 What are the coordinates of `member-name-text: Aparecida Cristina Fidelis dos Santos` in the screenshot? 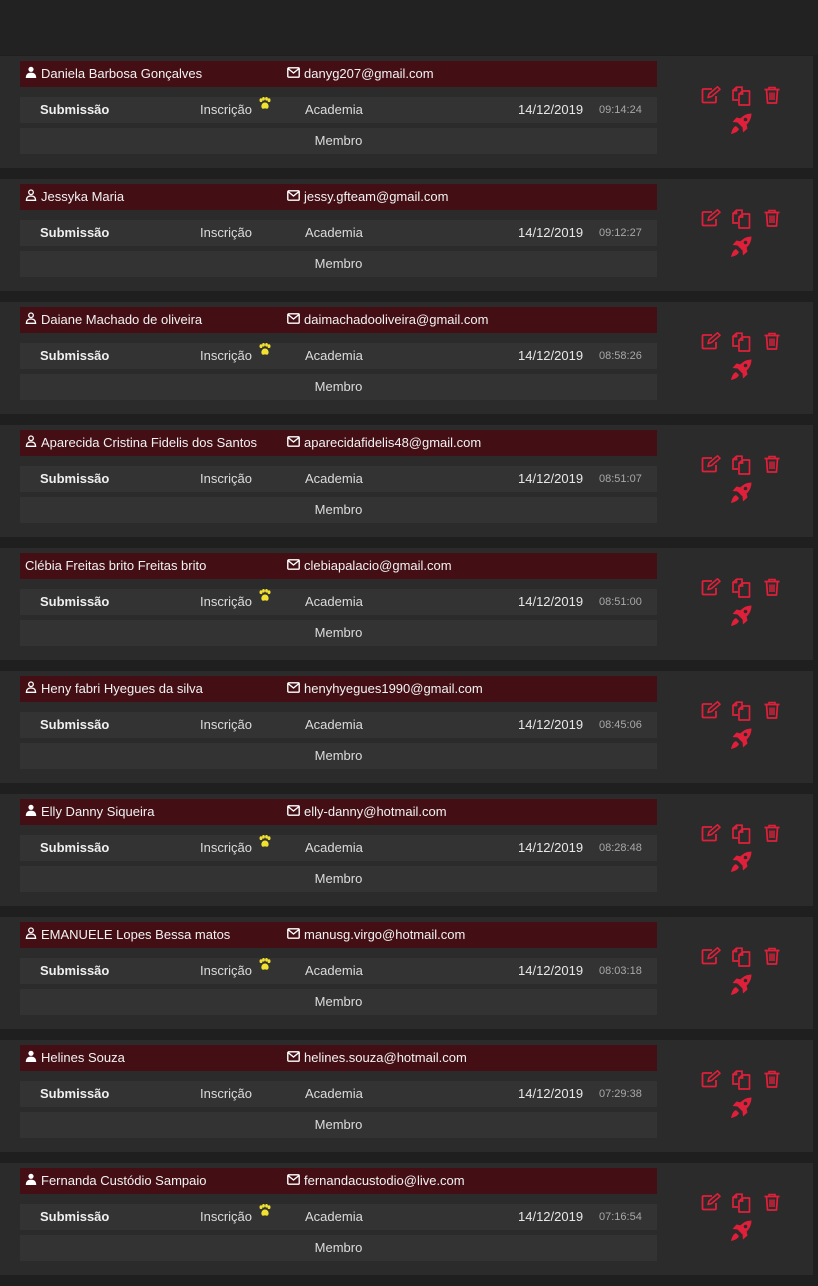 It's located at (149, 442).